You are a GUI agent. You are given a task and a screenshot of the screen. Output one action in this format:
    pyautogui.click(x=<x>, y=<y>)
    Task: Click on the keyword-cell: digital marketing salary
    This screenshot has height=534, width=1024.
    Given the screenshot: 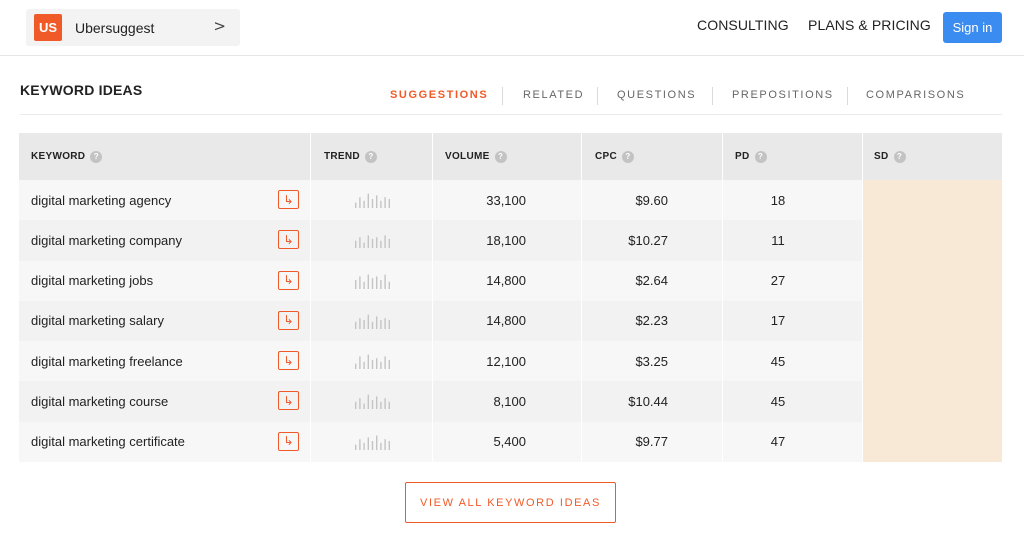 What is the action you would take?
    pyautogui.click(x=97, y=321)
    